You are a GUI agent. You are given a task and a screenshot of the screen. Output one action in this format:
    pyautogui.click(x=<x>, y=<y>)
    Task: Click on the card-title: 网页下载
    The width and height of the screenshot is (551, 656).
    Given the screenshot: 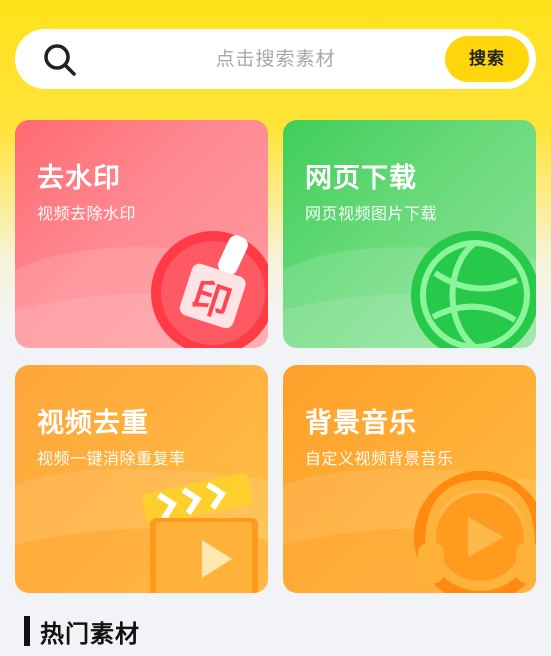 What is the action you would take?
    pyautogui.click(x=361, y=178)
    